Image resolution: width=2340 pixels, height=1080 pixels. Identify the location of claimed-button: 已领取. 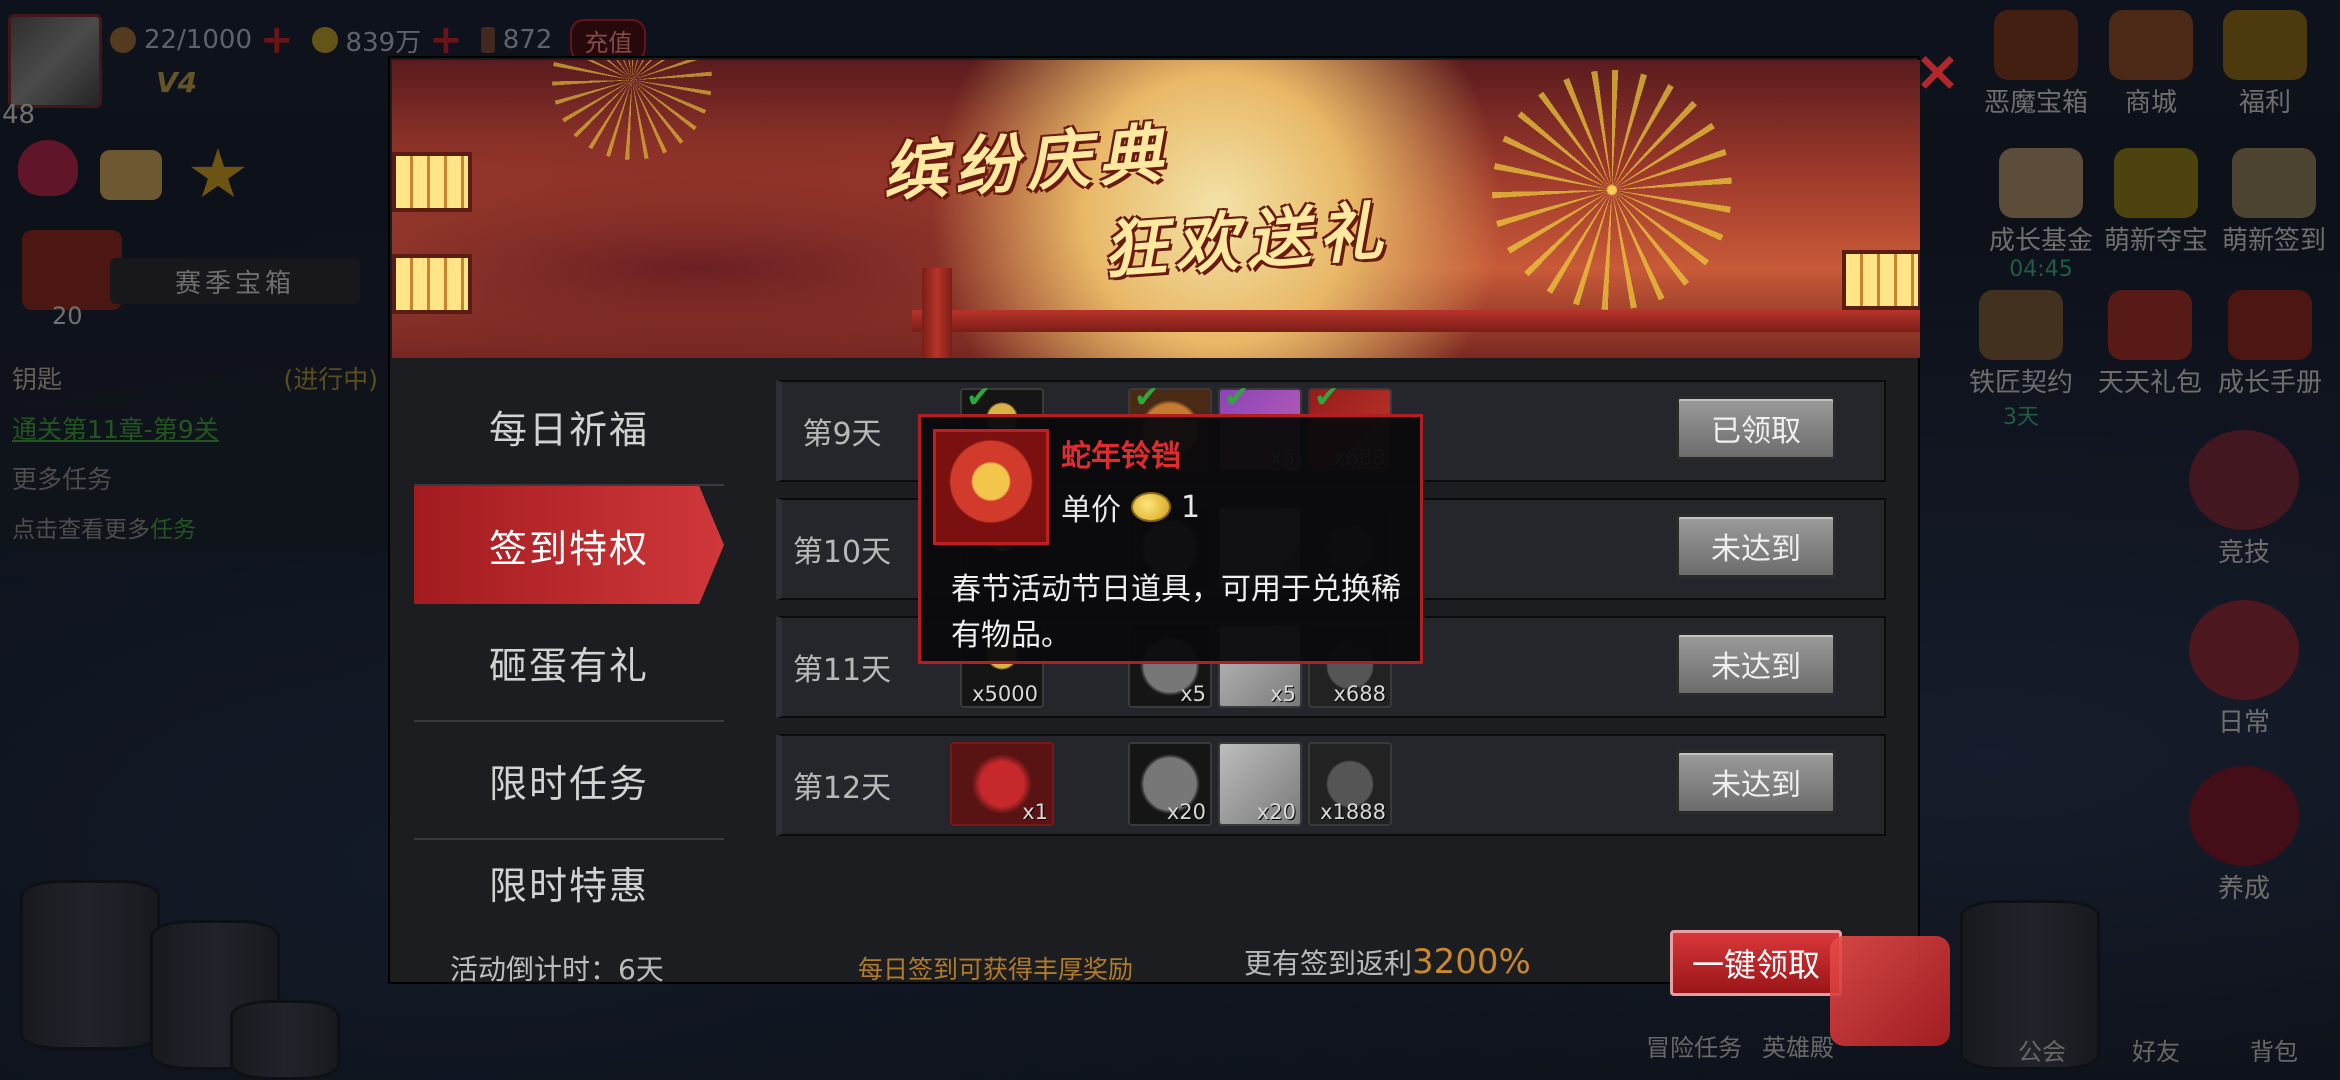
(1756, 428).